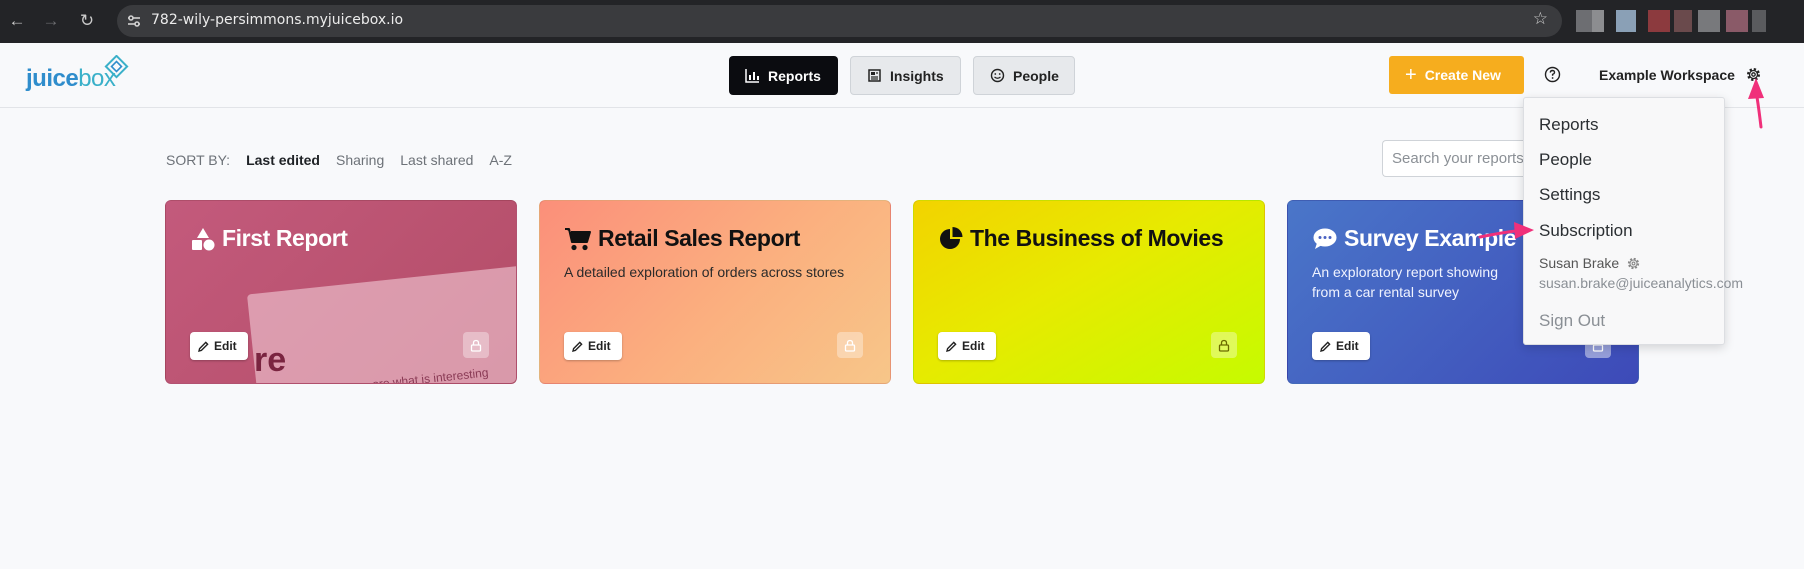  Describe the element at coordinates (951, 237) in the screenshot. I see `pie-chart-icon` at that location.